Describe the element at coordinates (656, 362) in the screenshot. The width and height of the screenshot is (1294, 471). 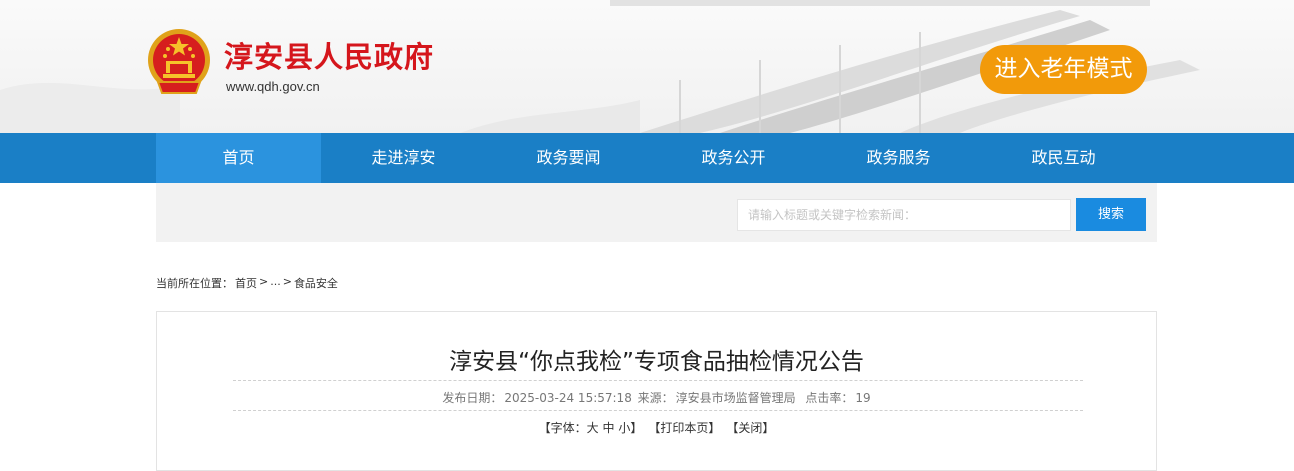
I see `article-title: 淳安县“你点我检”专项食品抽检情况公告` at that location.